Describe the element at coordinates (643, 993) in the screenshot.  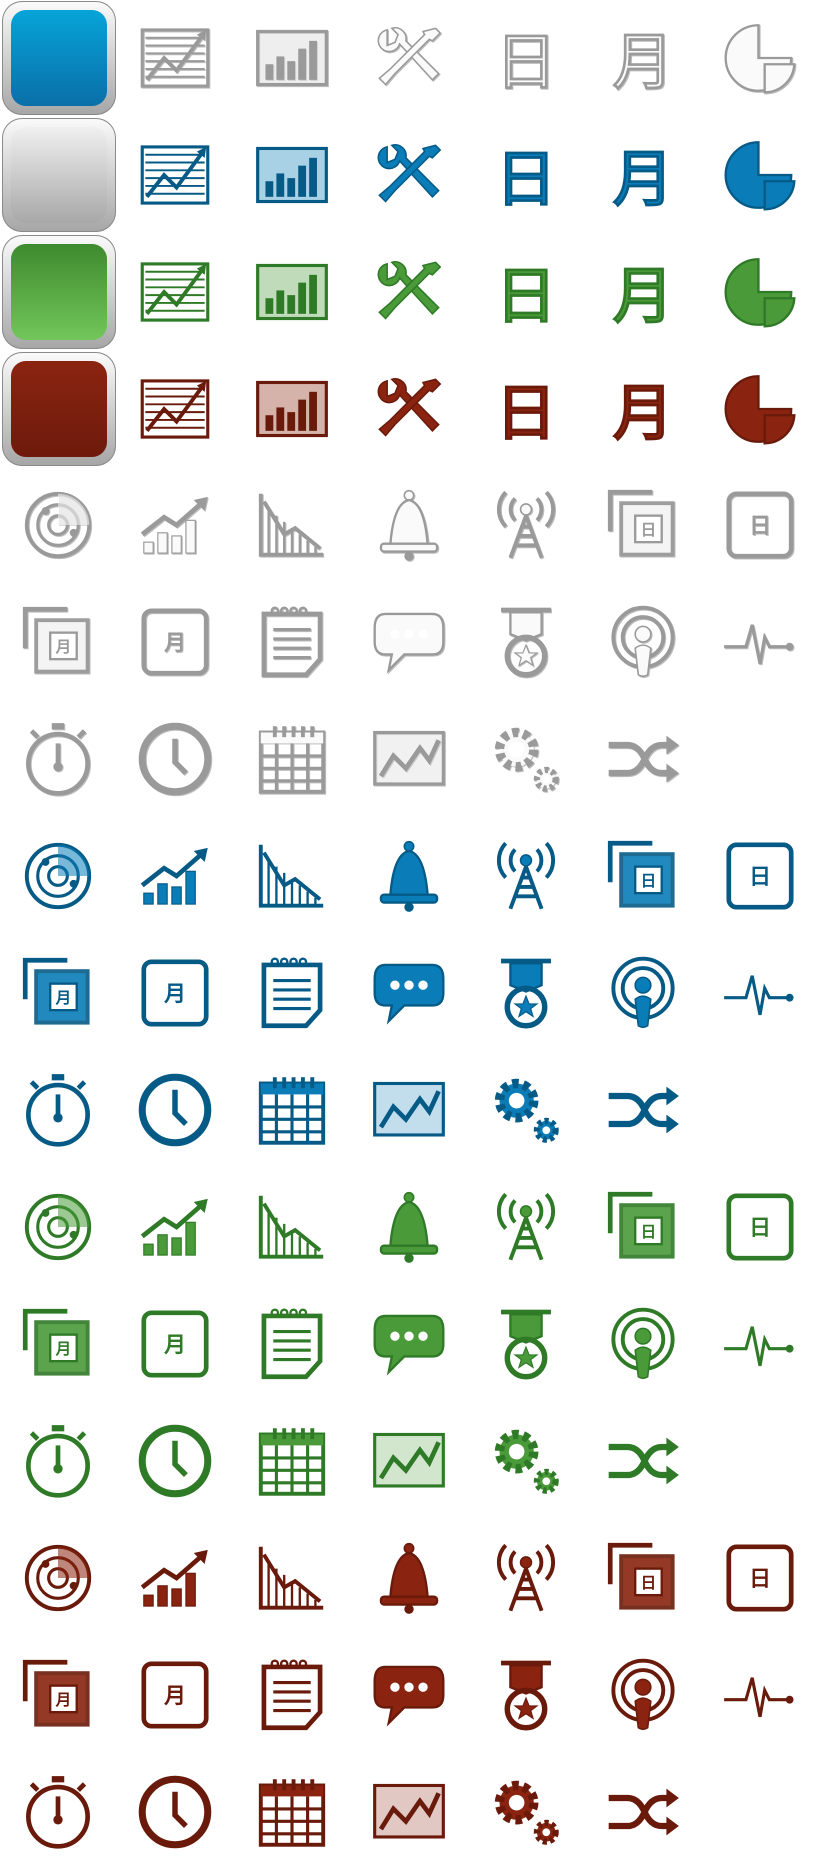
I see `podcast-icon` at that location.